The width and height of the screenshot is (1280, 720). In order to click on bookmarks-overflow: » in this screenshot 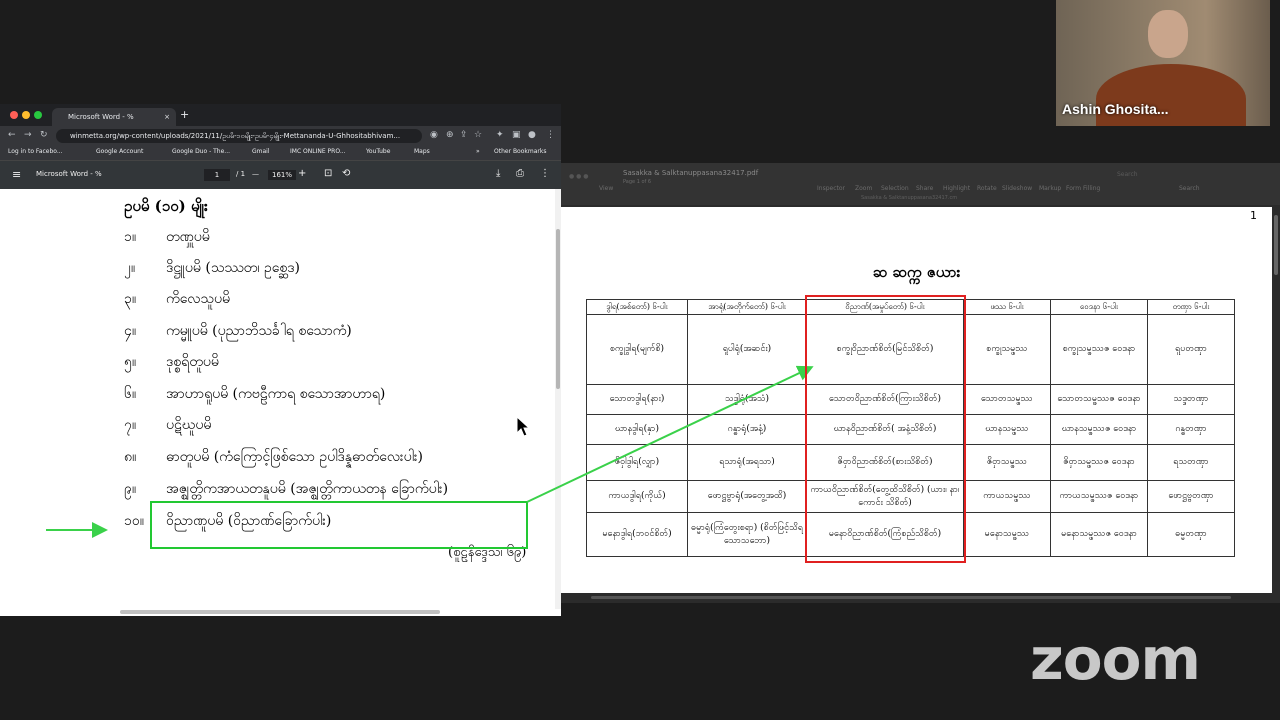, I will do `click(478, 151)`.